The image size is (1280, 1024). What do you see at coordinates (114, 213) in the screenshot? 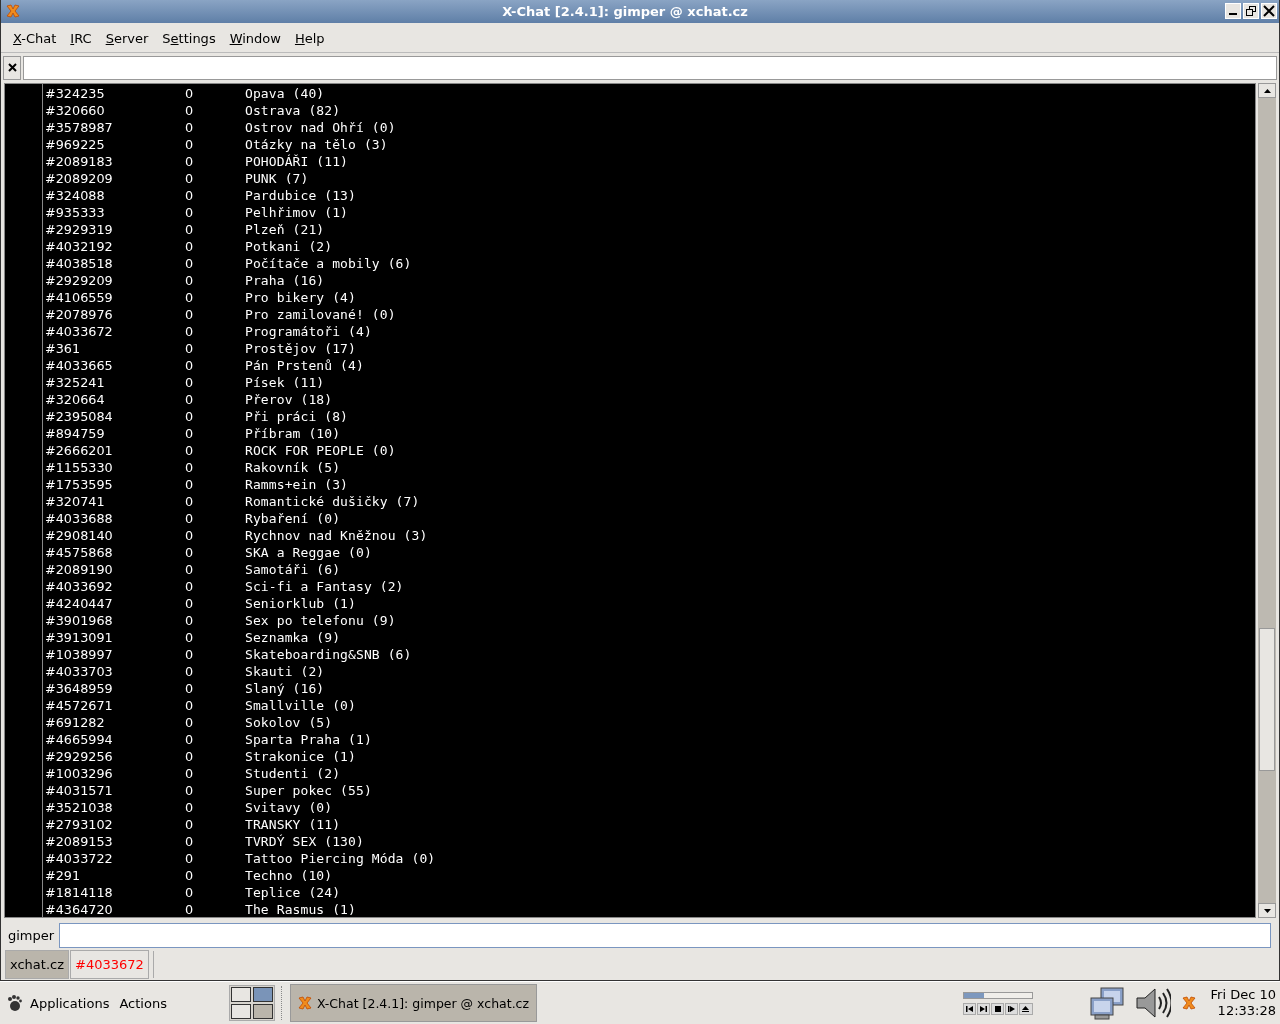
I see `channel-name: #935333` at bounding box center [114, 213].